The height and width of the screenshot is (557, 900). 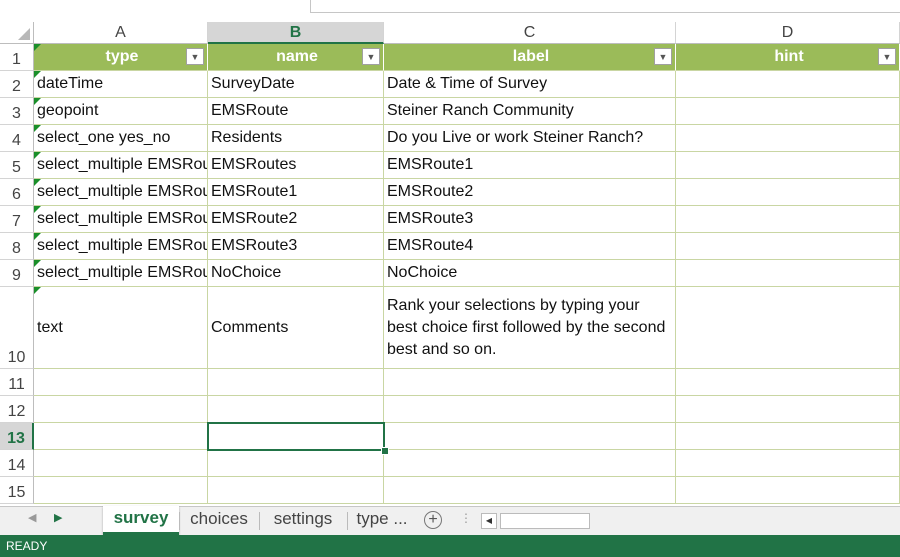 What do you see at coordinates (17, 33) in the screenshot?
I see `select-all-corner` at bounding box center [17, 33].